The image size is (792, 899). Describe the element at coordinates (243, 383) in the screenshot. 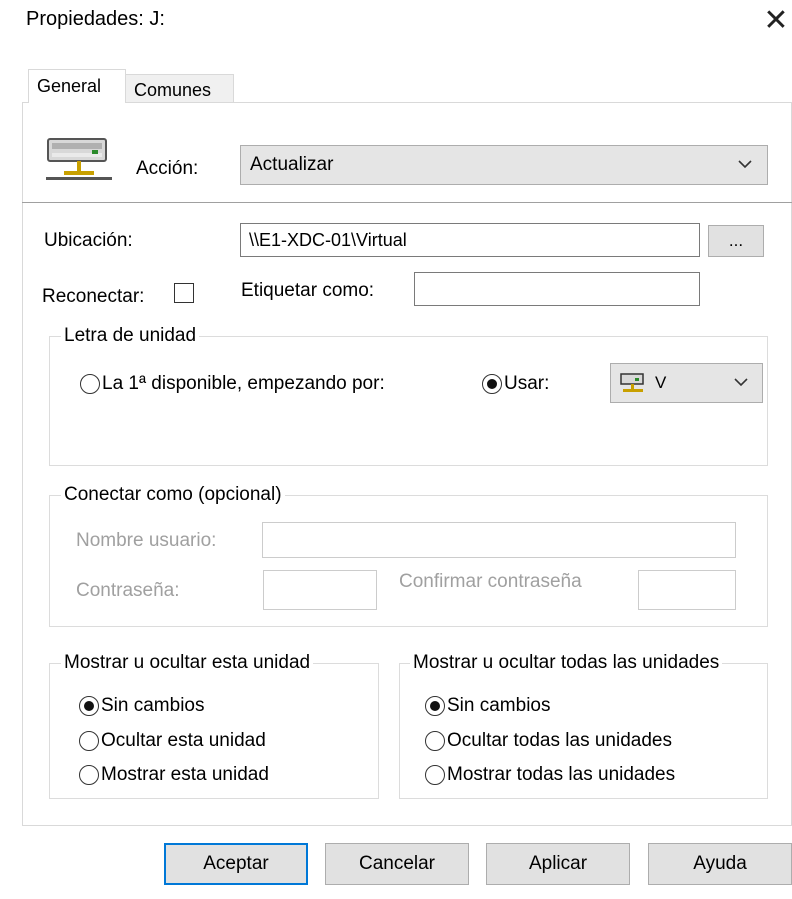

I see `letra-first-available-label: La 1ª disponible, empezando por:` at that location.